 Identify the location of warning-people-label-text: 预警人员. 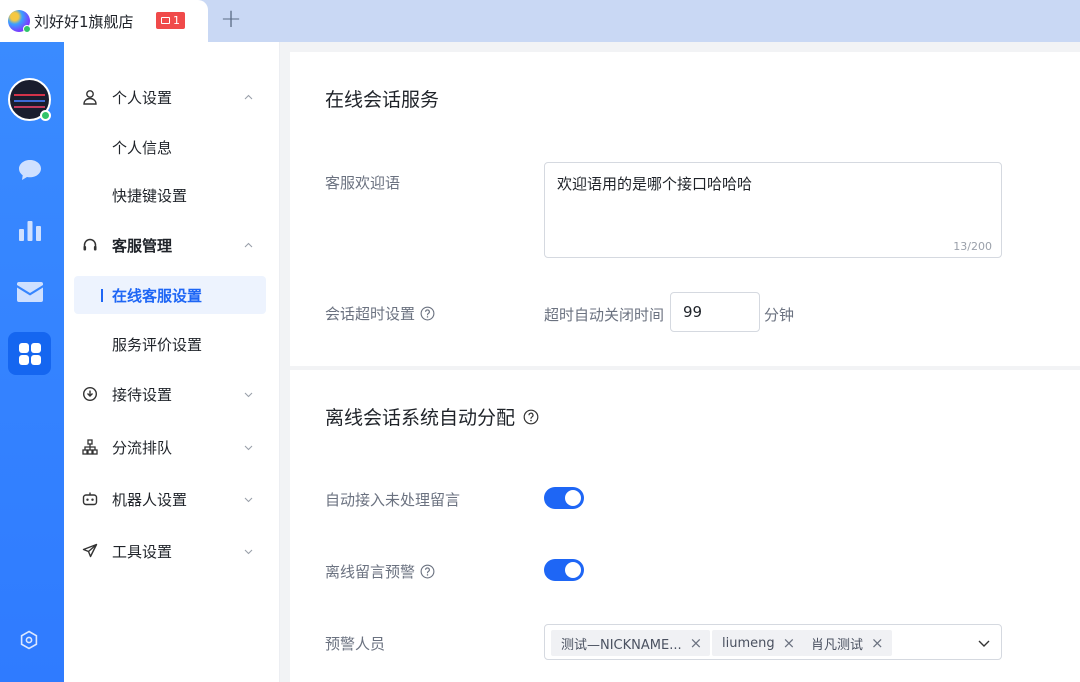
(355, 644).